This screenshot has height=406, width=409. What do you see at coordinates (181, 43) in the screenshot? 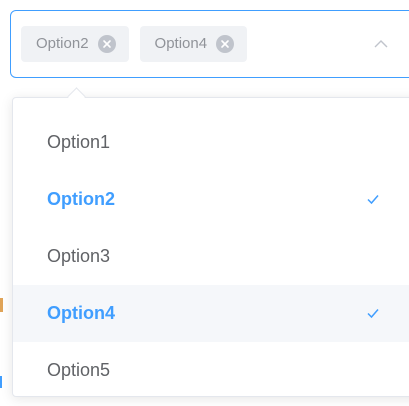
I see `tag-label: Option4` at bounding box center [181, 43].